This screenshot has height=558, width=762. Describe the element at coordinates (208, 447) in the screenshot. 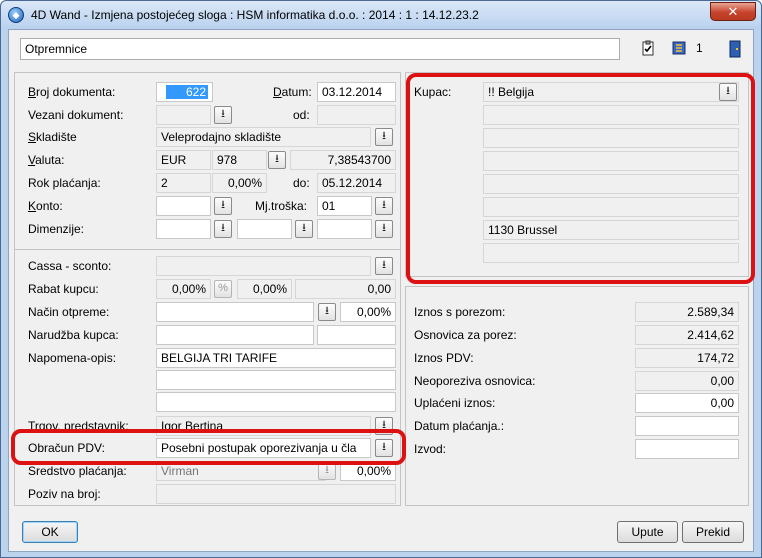

I see `obracun-pdv-highlight` at that location.